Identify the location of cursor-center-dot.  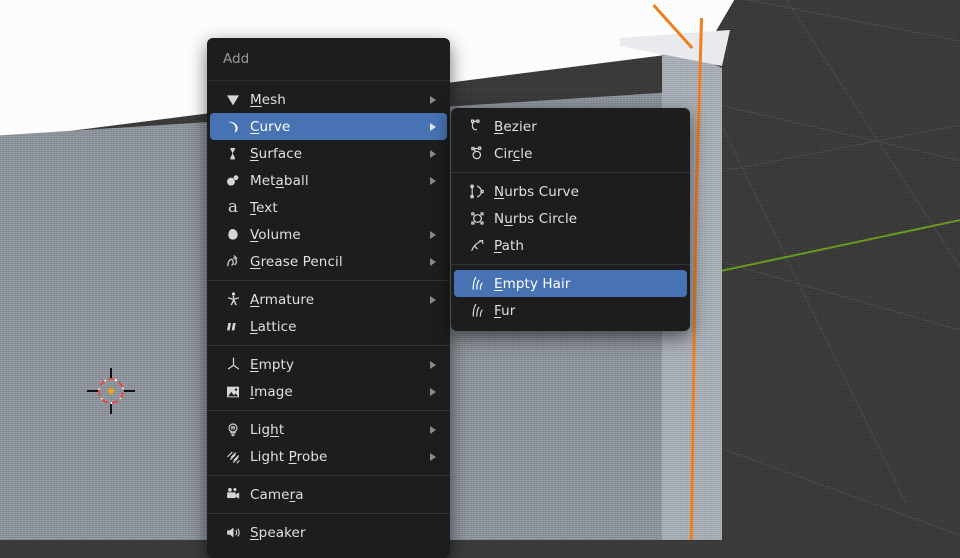
(111, 391).